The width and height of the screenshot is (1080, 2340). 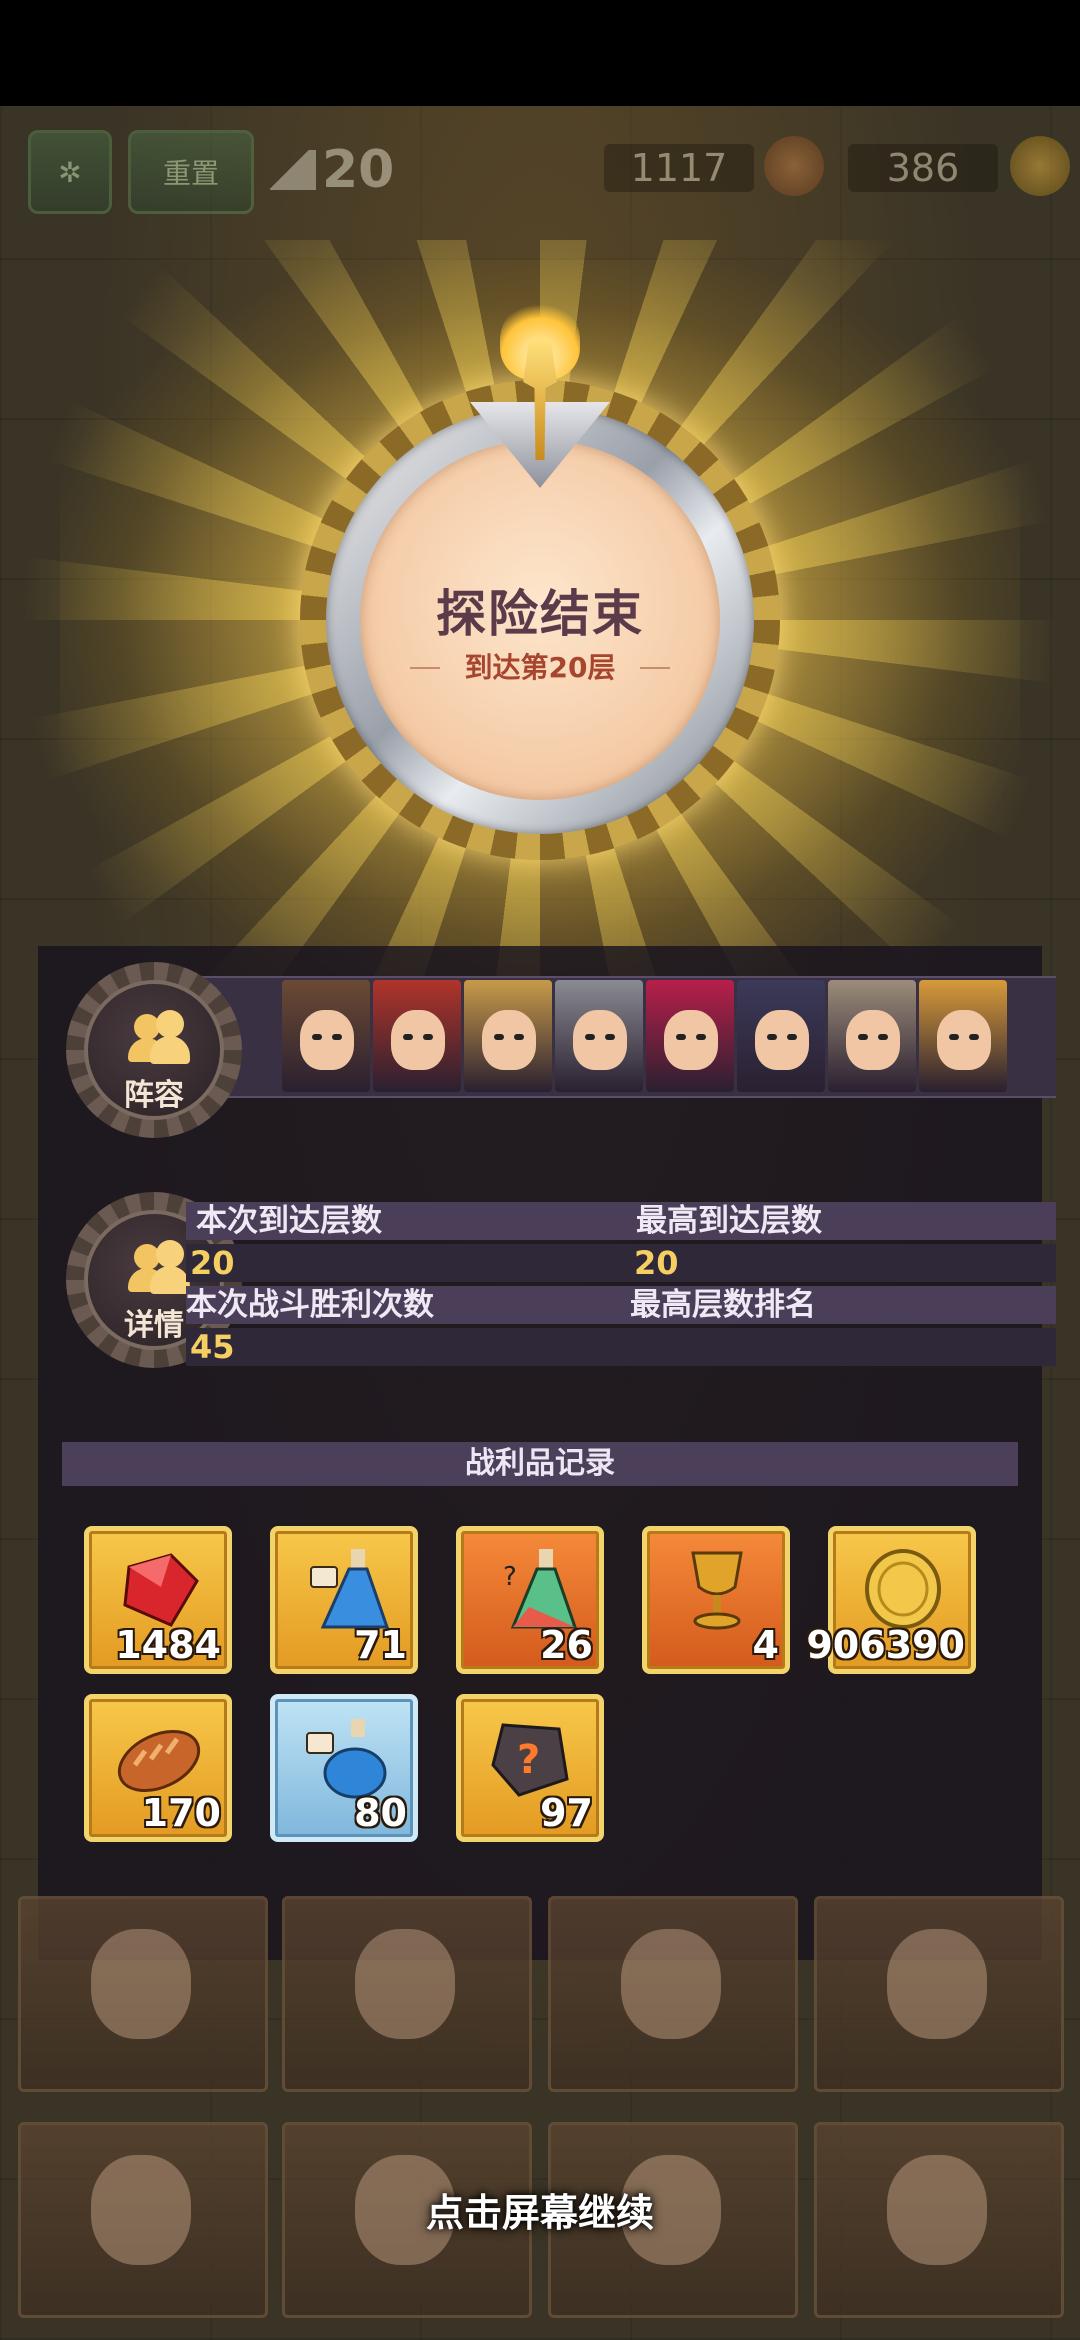 I want to click on lineup-badge: 阵容, so click(x=154, y=1050).